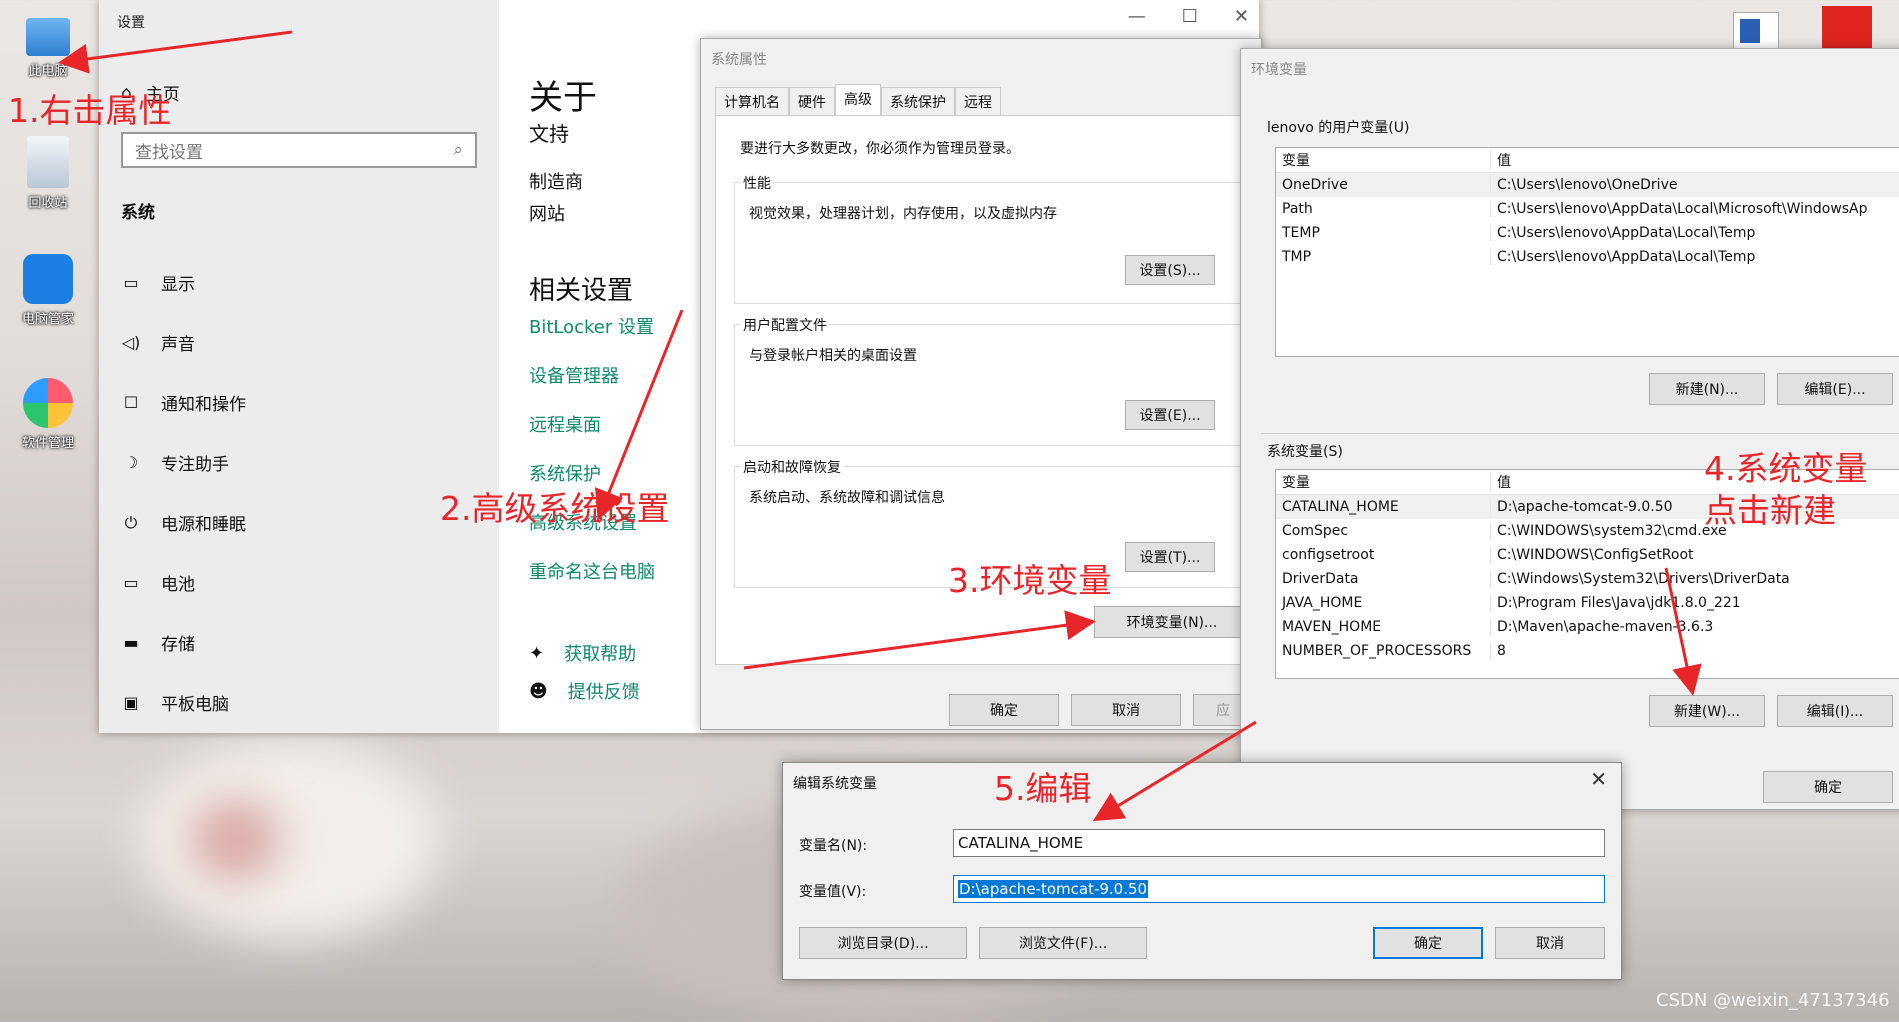 This screenshot has width=1899, height=1022. I want to click on nav-item-storage: ▬ 存储, so click(158, 642).